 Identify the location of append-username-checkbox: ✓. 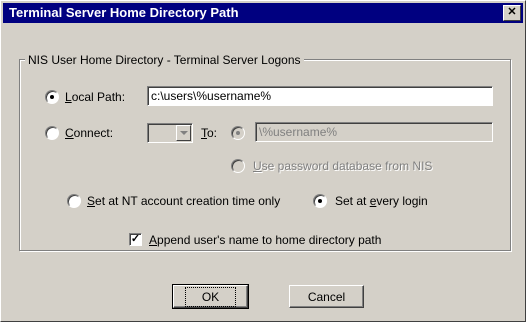
(135, 239).